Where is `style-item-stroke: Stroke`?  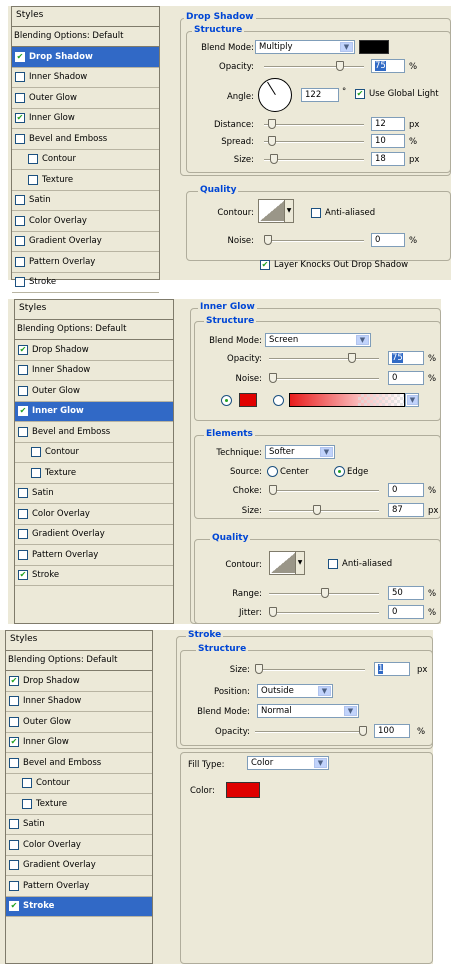
style-item-stroke: Stroke is located at coordinates (85, 283).